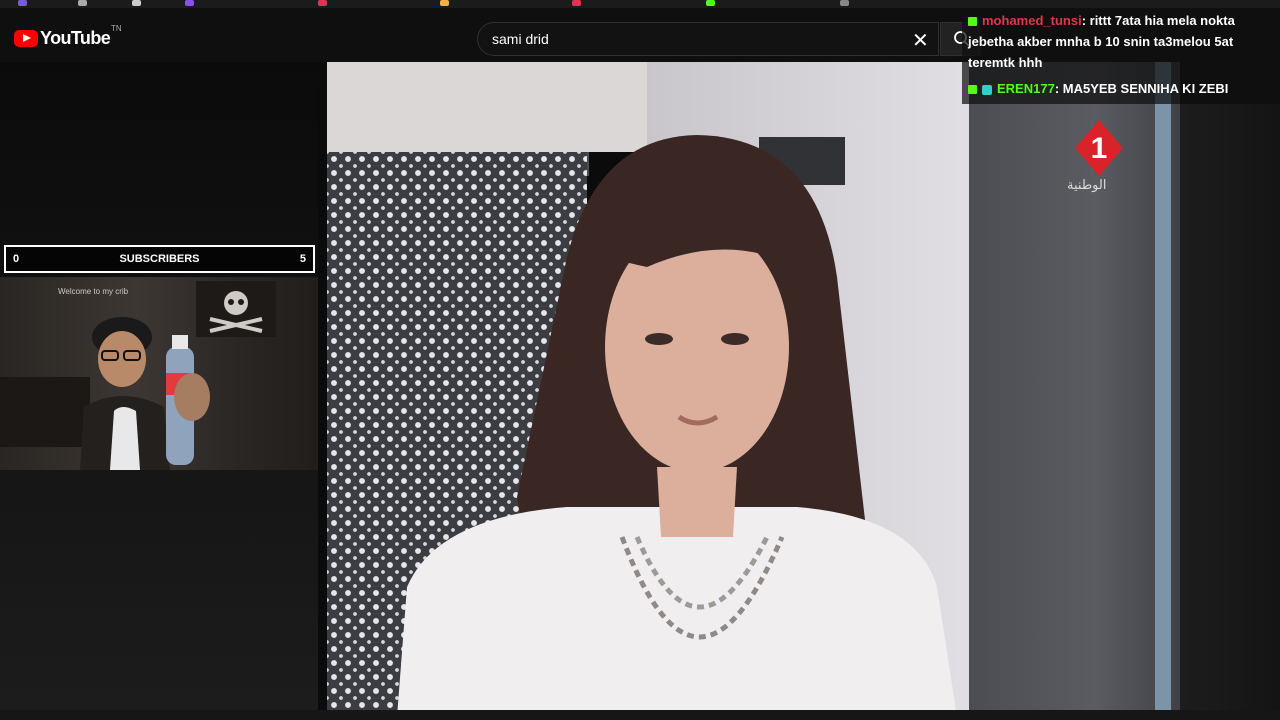 The image size is (1280, 720). I want to click on youtube-play-icon, so click(26, 38).